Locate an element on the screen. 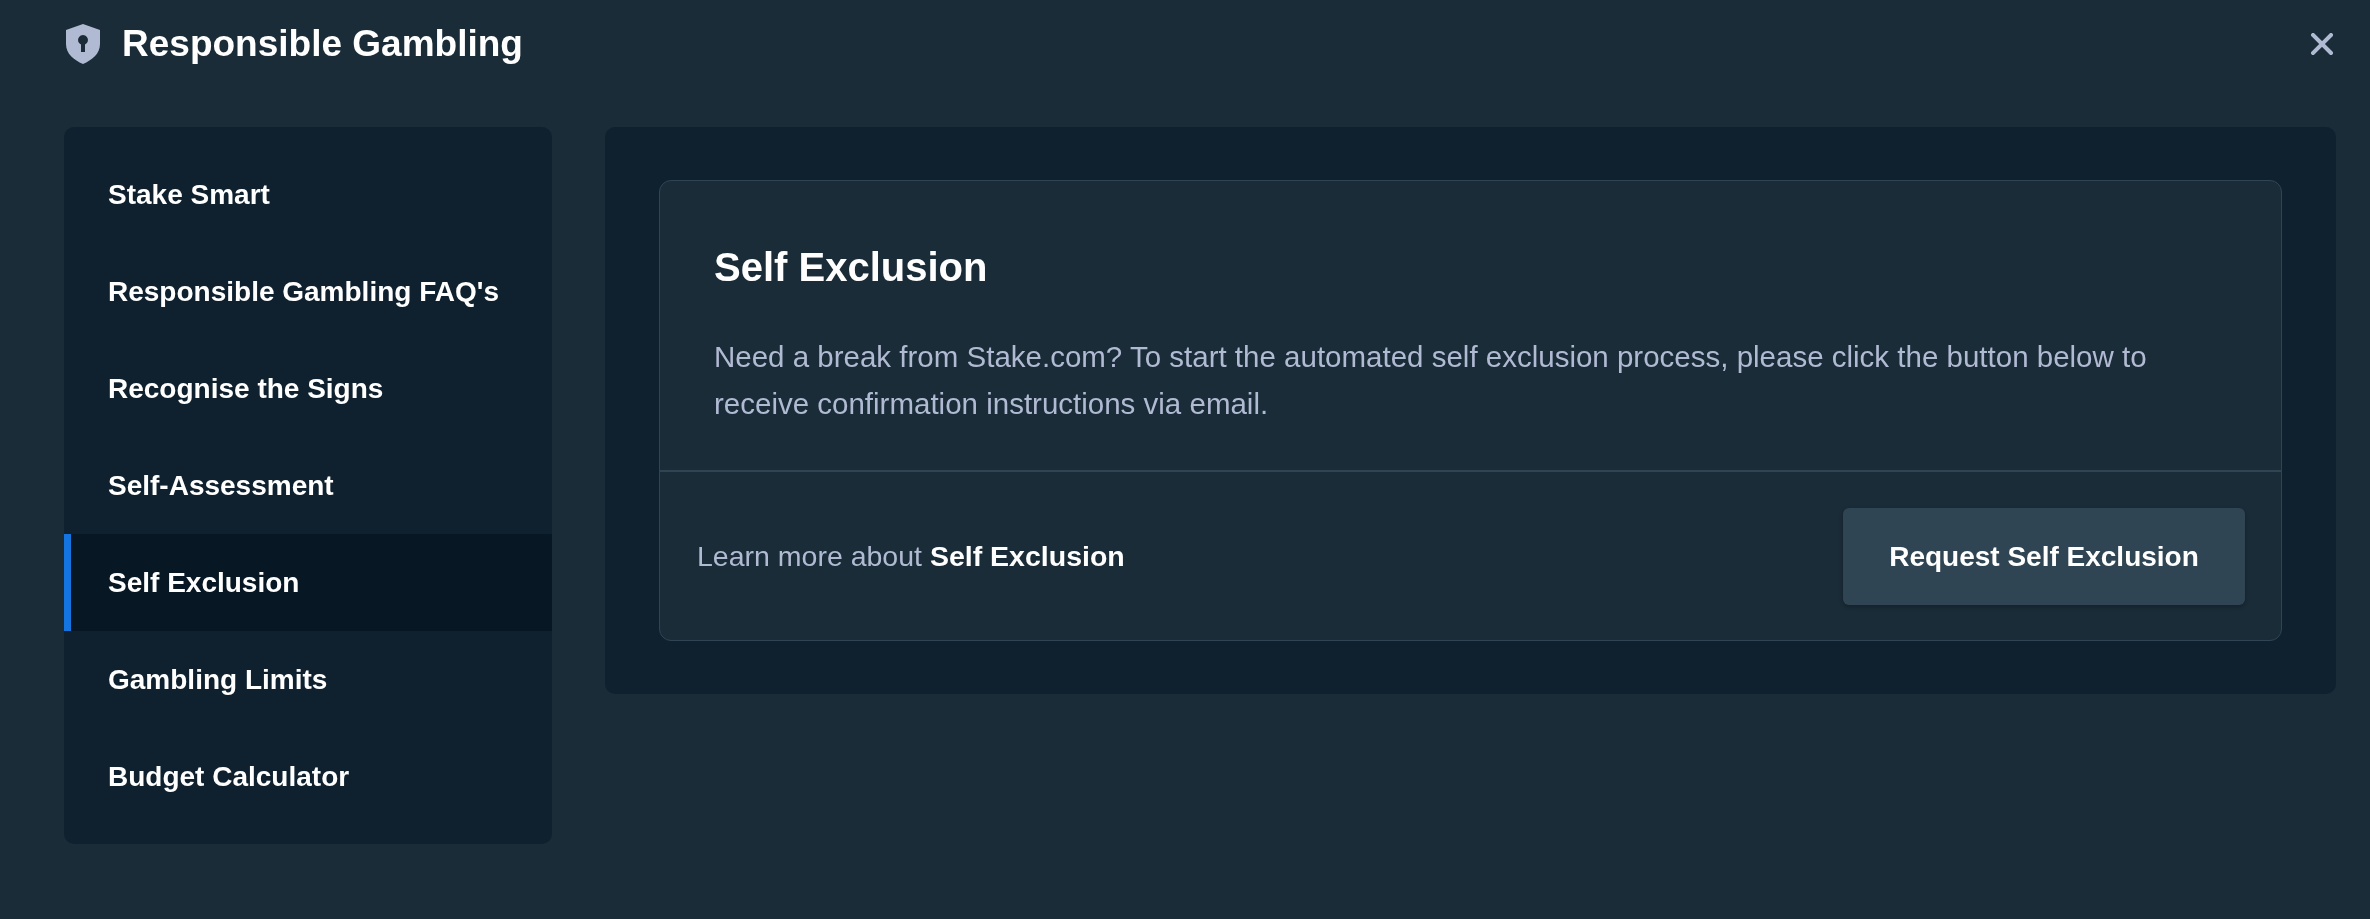 This screenshot has width=2370, height=919. close-icon is located at coordinates (2322, 44).